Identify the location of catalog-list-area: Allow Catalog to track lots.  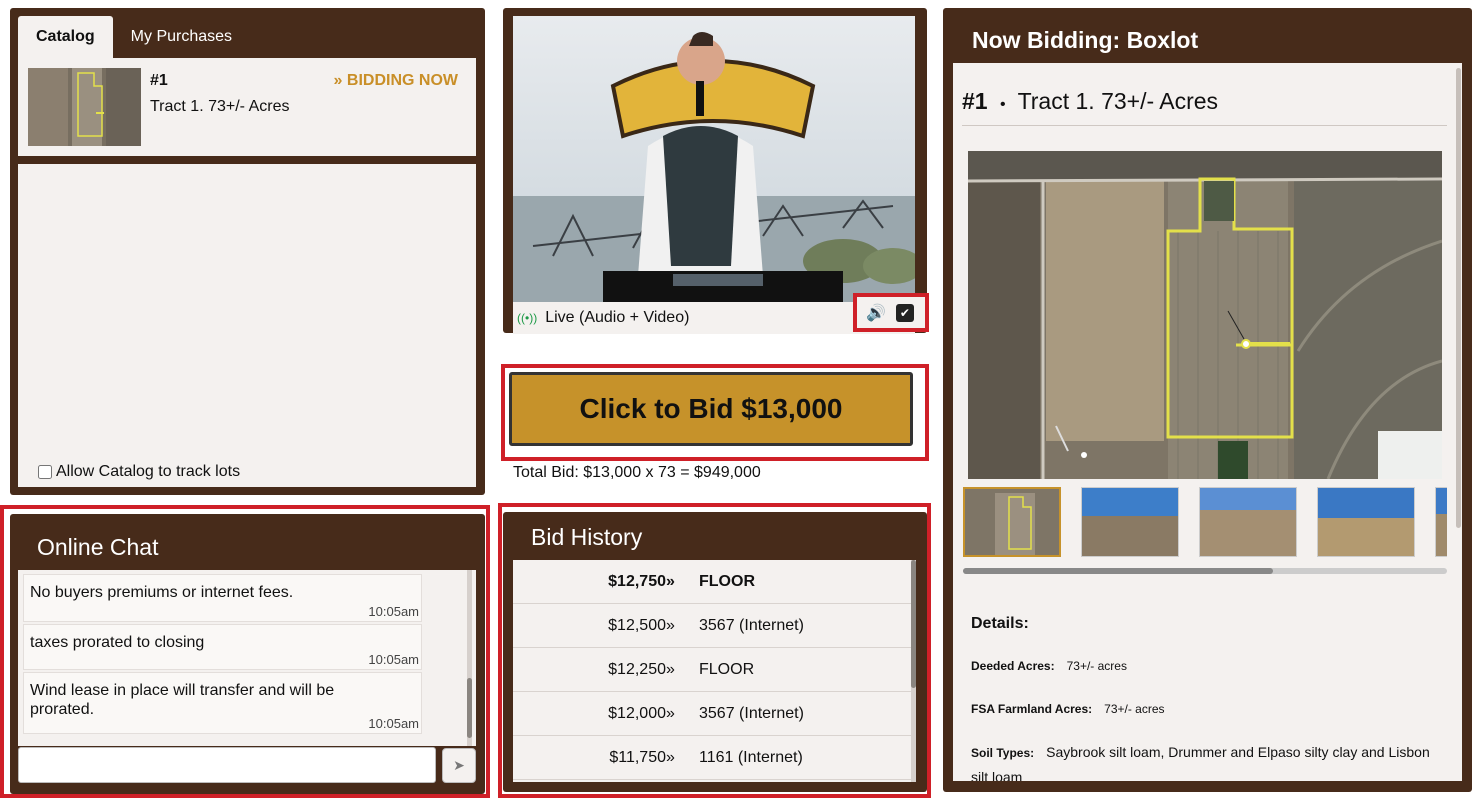
(247, 325).